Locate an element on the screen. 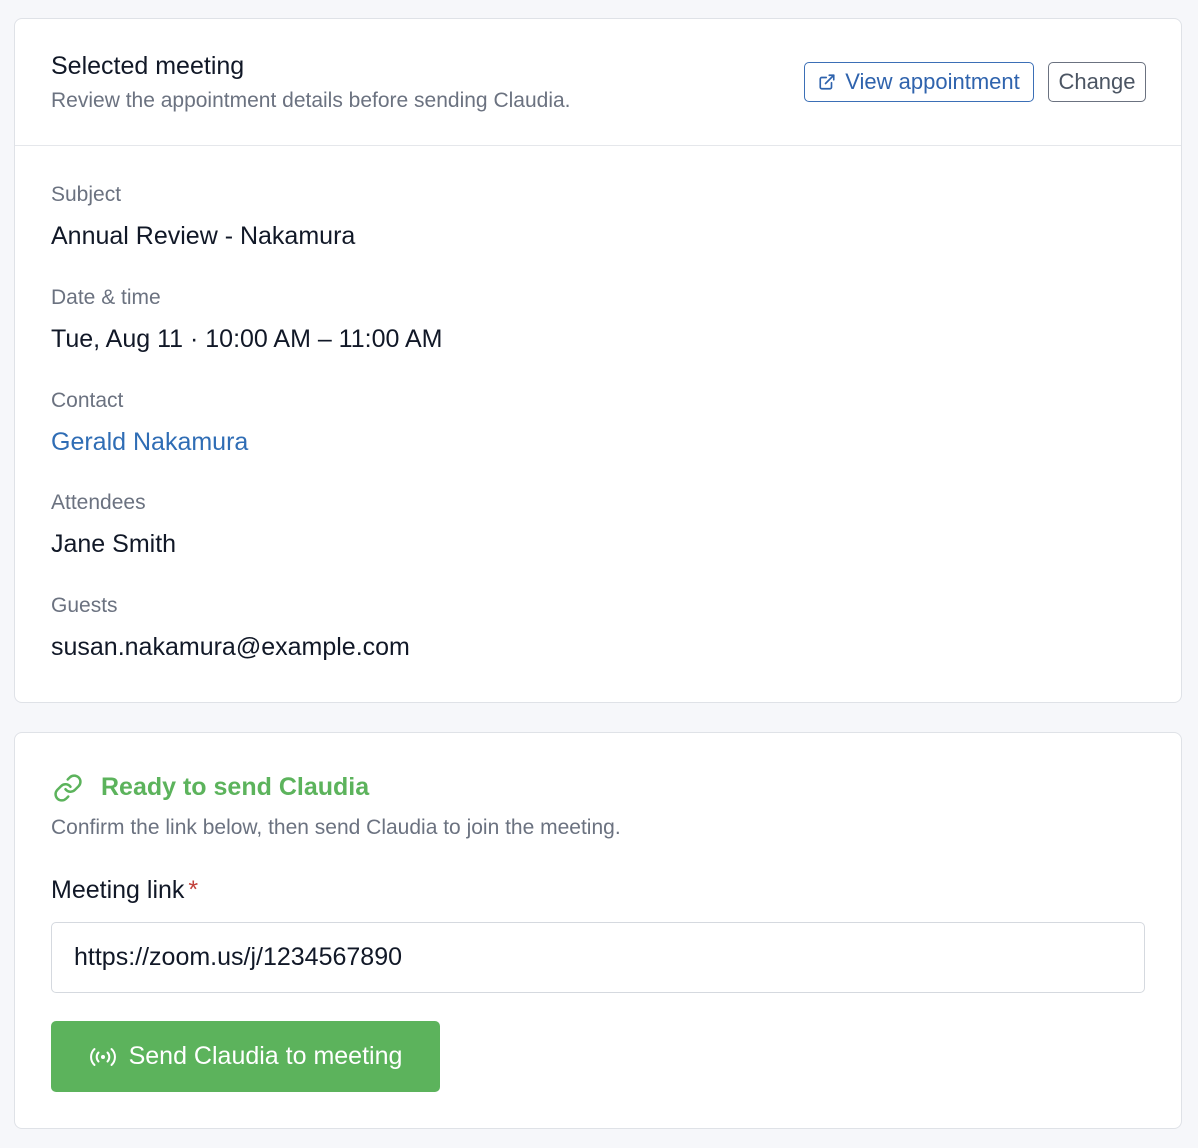 The image size is (1198, 1148). guests-label: Guests is located at coordinates (84, 605).